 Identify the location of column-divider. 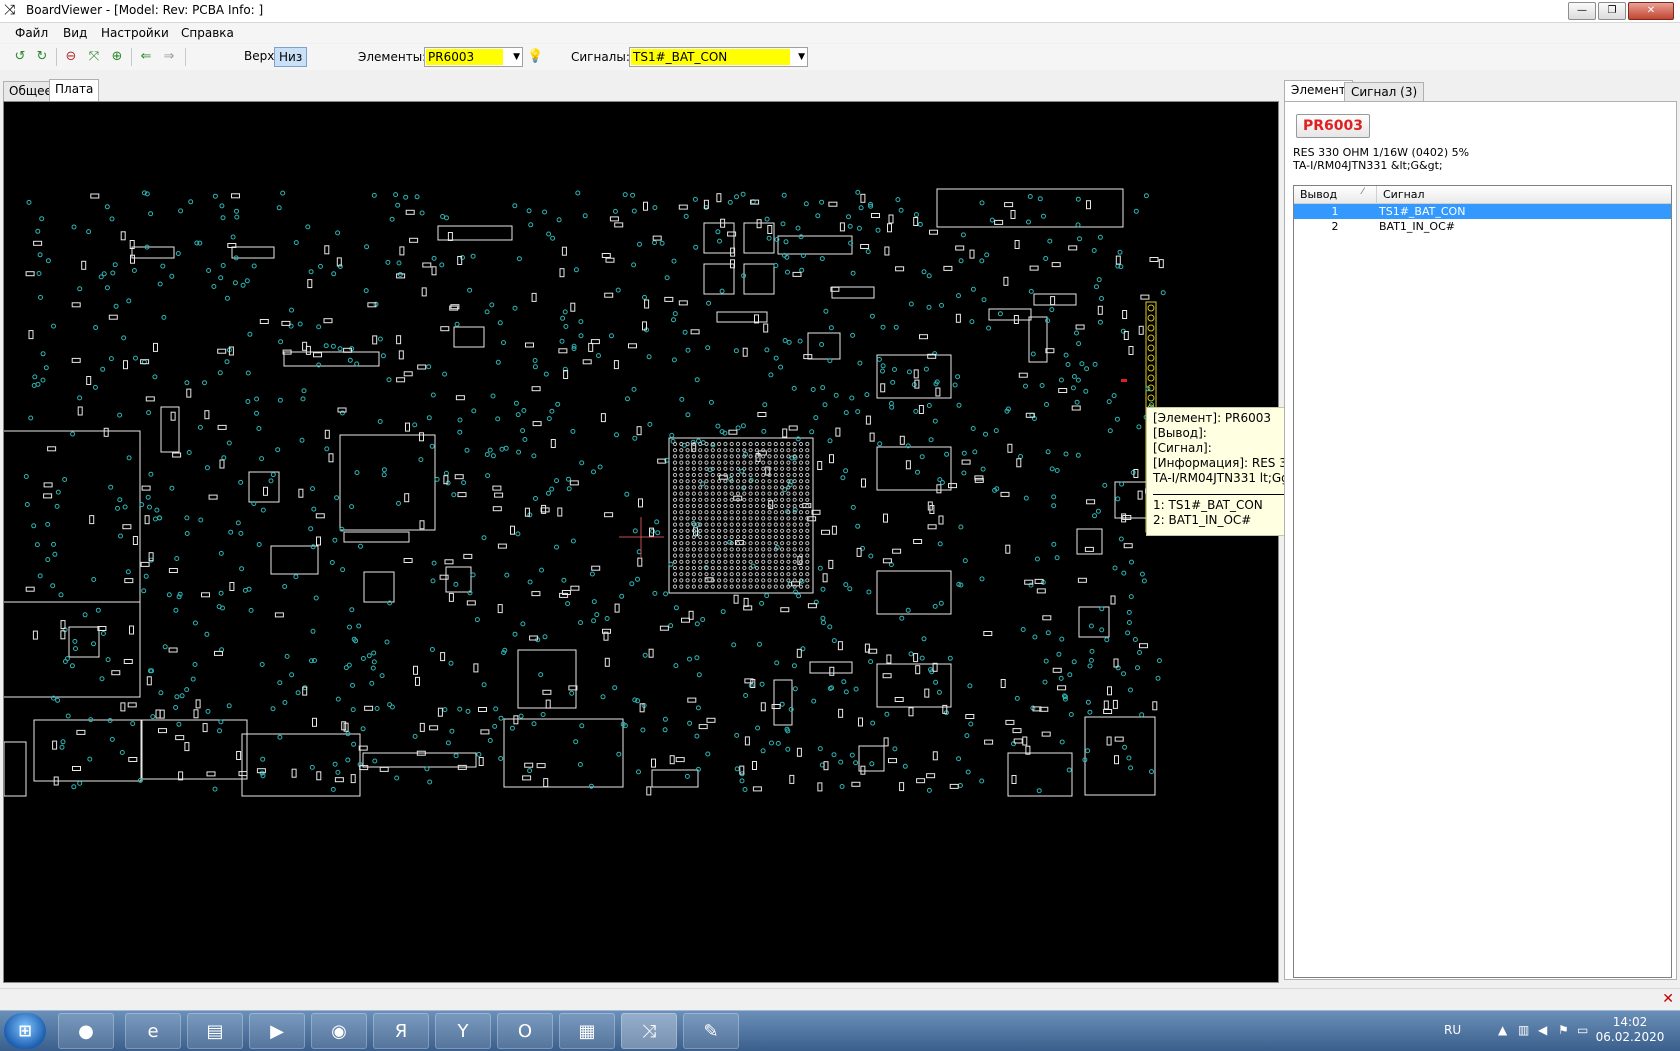
(1376, 194).